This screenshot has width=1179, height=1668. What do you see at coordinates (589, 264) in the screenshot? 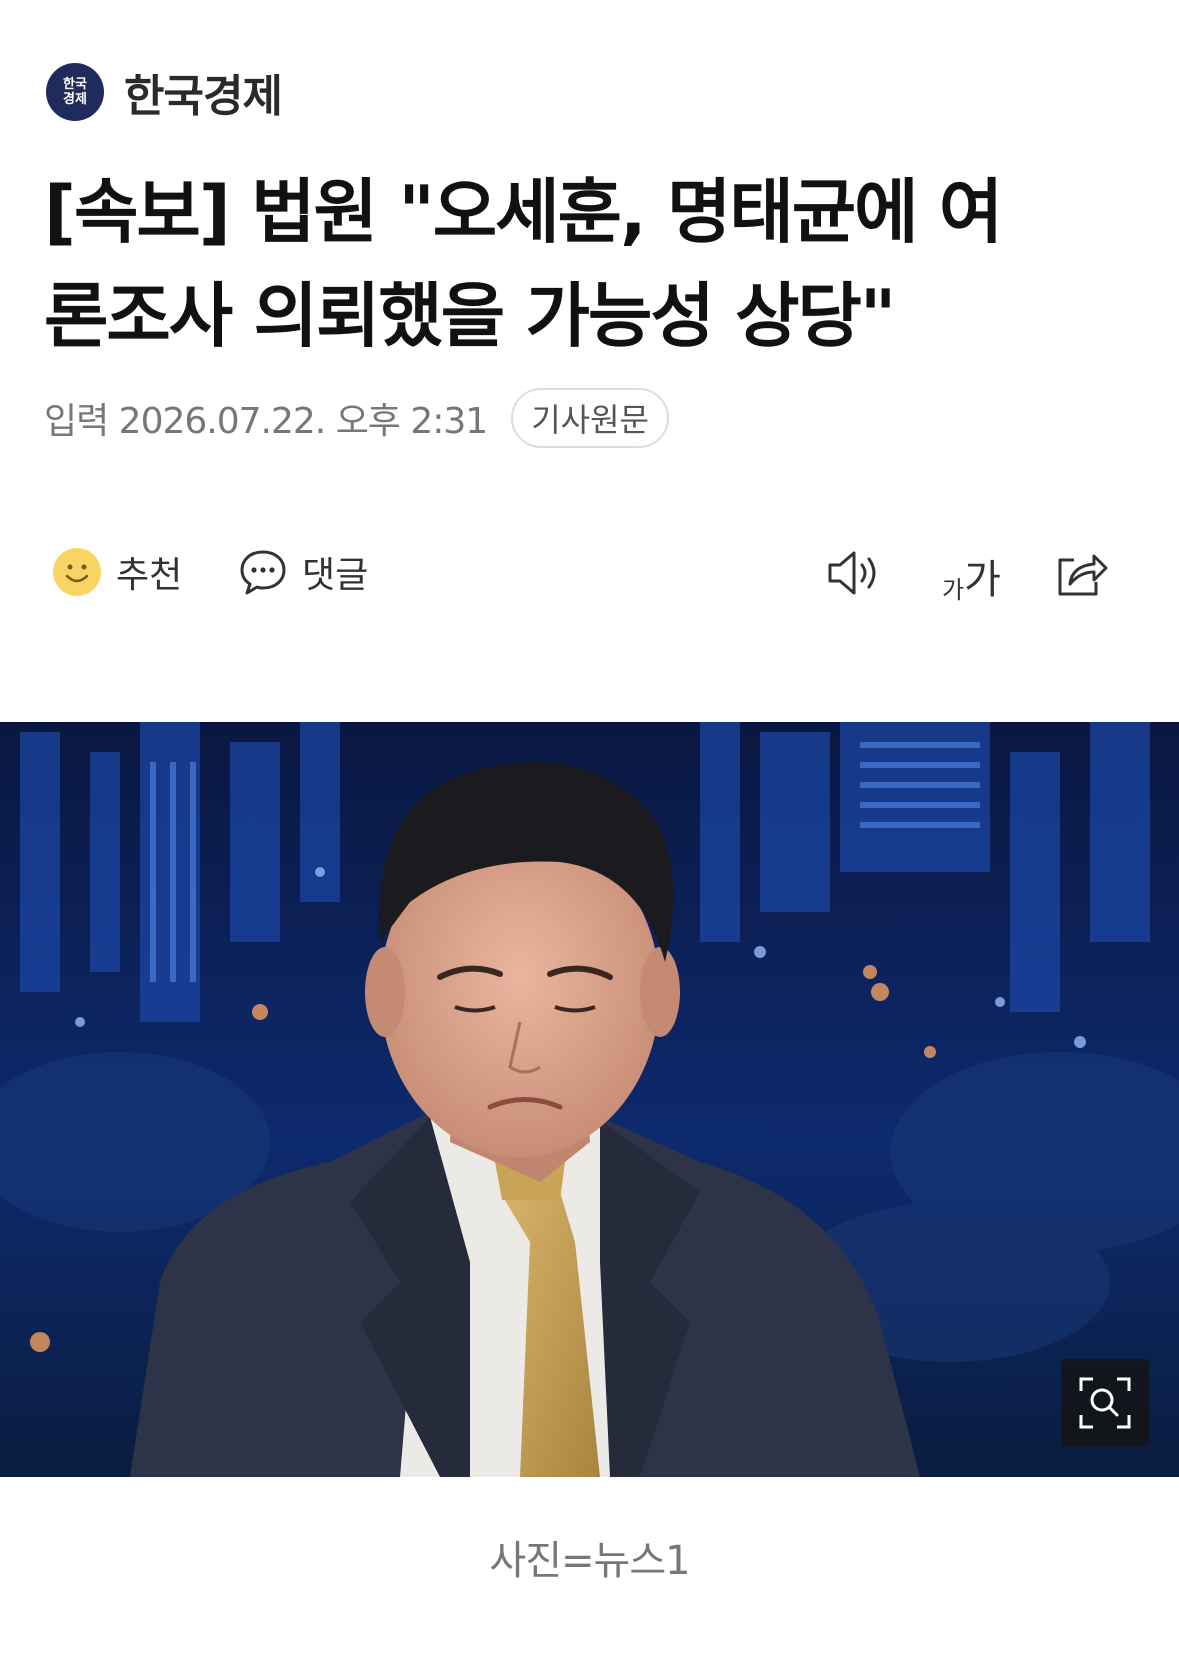
I see `article-headline: [속보] 법원 "오세훈, 명태균에 여 론조사 의뢰했을 가능성 상당"` at bounding box center [589, 264].